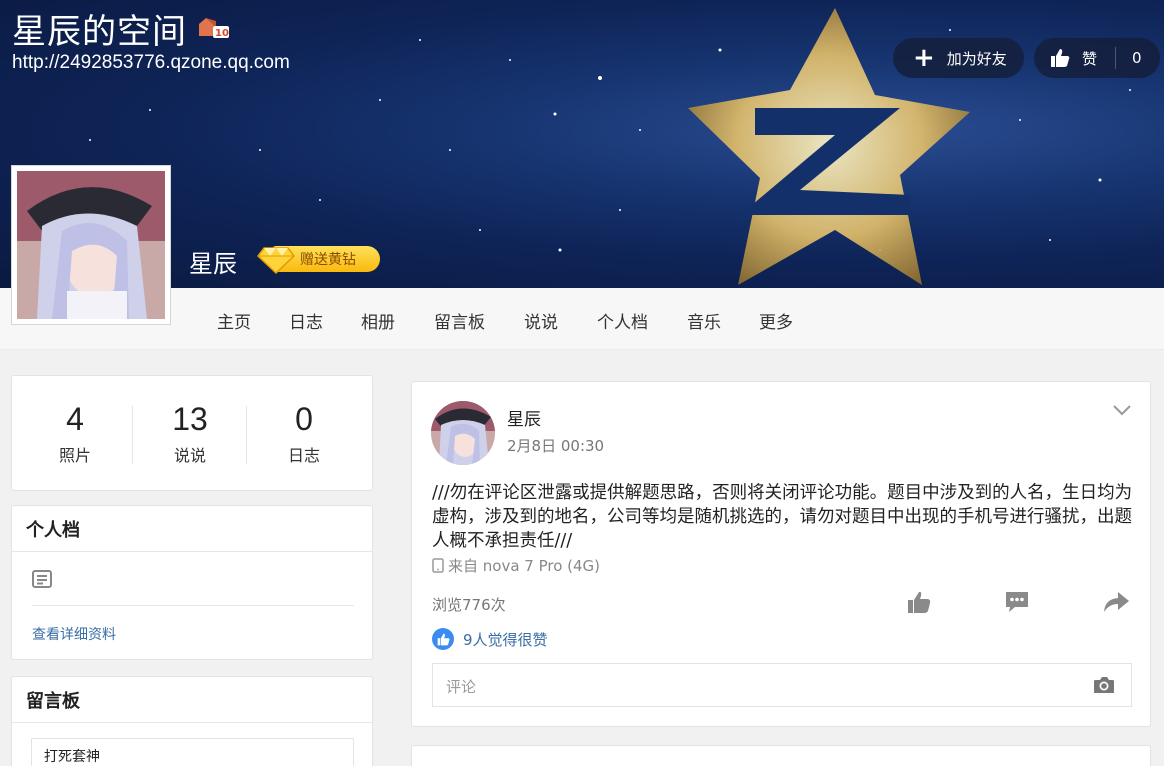 This screenshot has height=766, width=1164. Describe the element at coordinates (99, 32) in the screenshot. I see `space-title: 星辰的空间` at that location.